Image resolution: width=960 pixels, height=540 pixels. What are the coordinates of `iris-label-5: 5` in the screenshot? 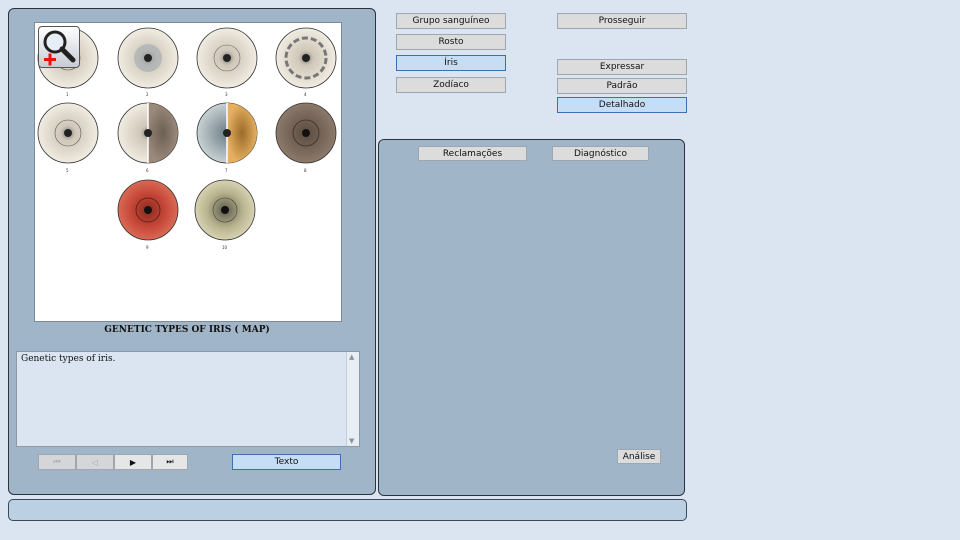 It's located at (67, 170).